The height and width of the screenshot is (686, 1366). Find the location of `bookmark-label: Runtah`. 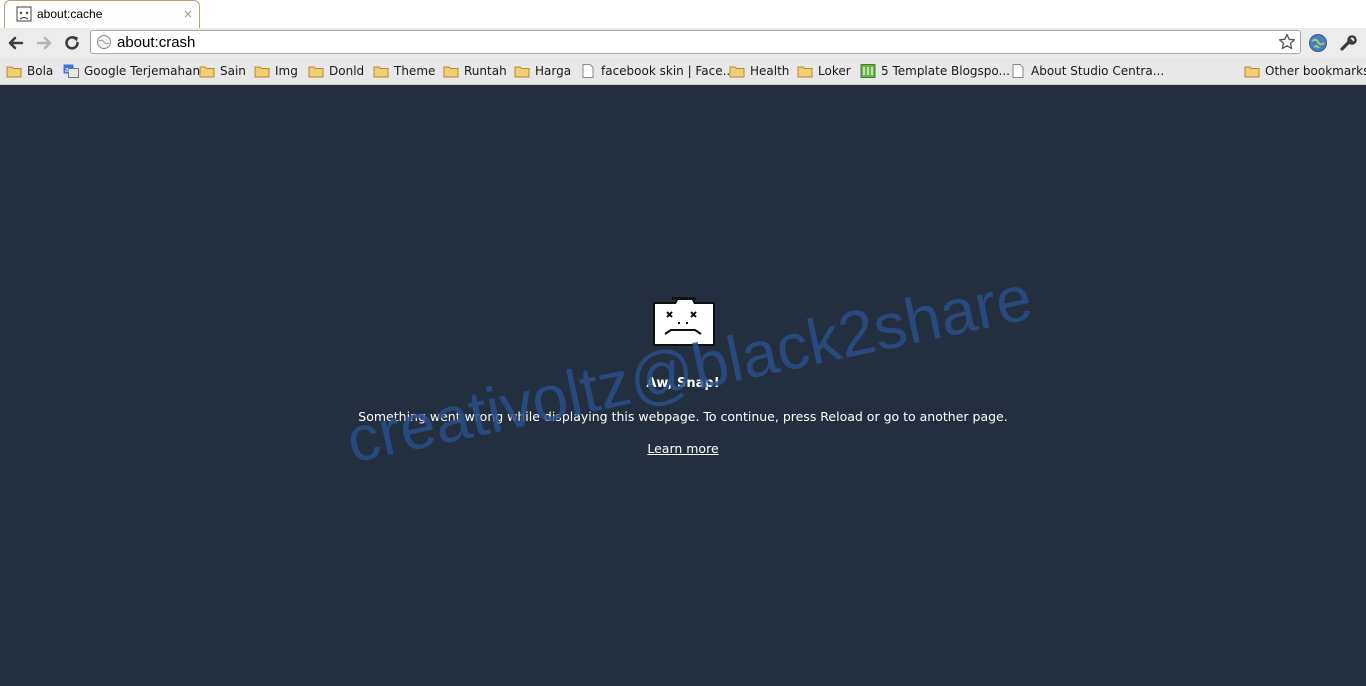

bookmark-label: Runtah is located at coordinates (485, 71).